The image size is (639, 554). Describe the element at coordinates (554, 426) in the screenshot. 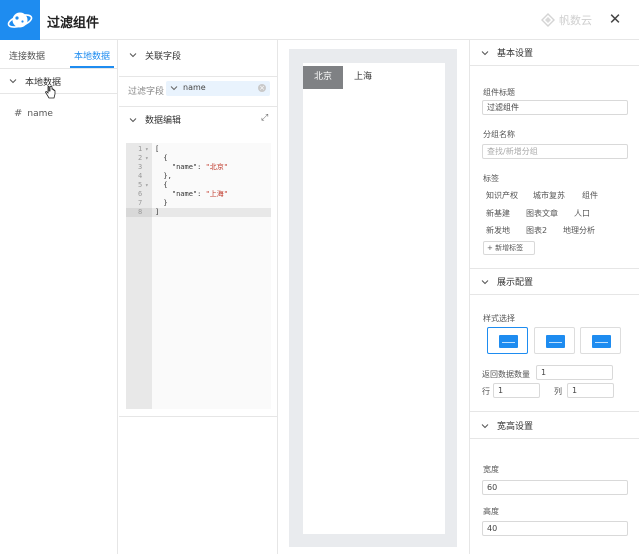

I see `size-settings-header: 宽高设置` at that location.